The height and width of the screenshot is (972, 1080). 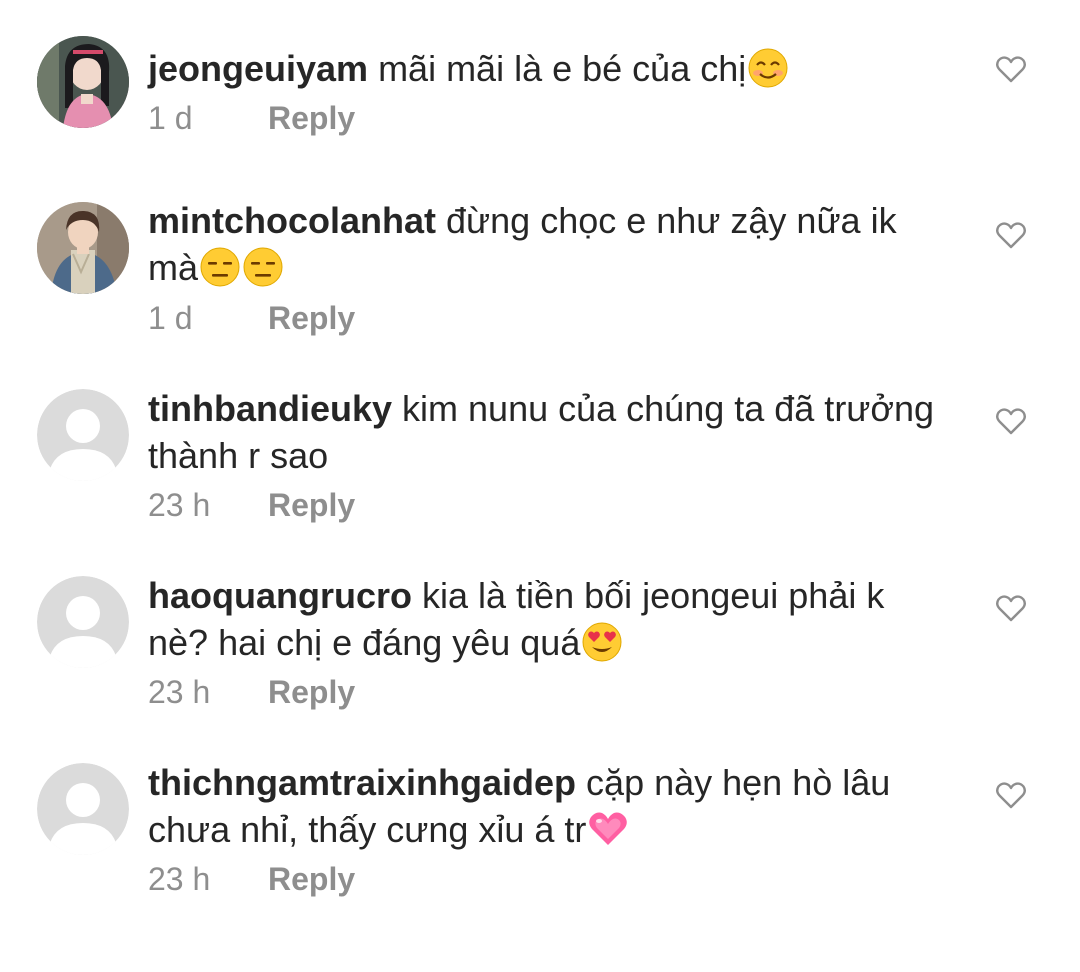 I want to click on pink-heart-emoji, so click(x=608, y=828).